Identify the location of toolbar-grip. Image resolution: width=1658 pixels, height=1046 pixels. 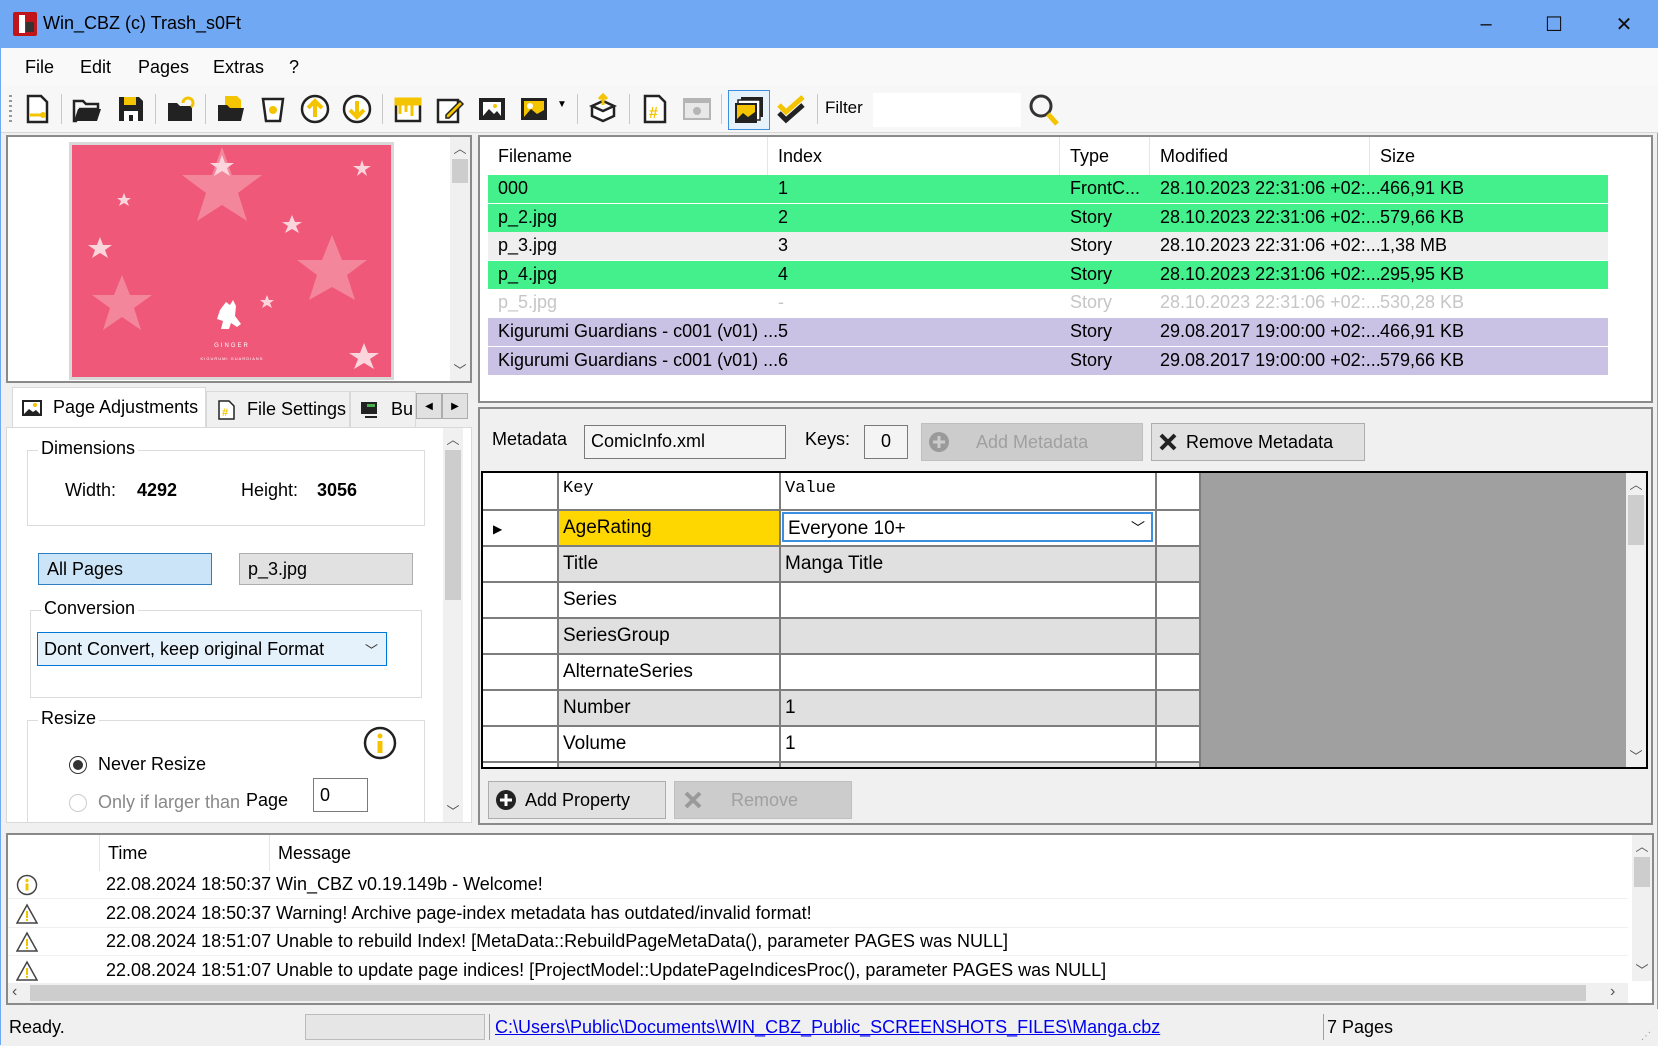
(10, 109).